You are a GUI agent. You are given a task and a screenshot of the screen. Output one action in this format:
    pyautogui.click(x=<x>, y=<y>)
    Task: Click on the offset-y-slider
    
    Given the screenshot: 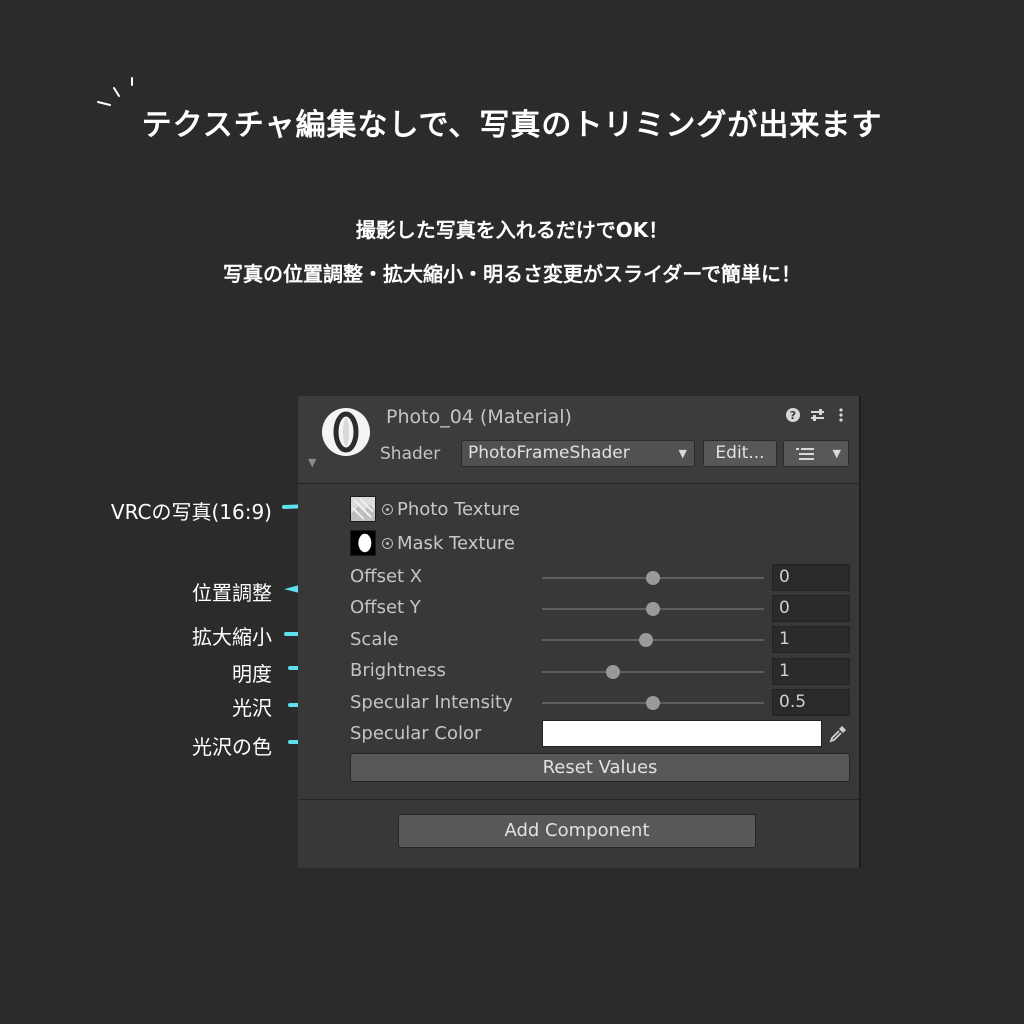 What is the action you would take?
    pyautogui.click(x=653, y=609)
    